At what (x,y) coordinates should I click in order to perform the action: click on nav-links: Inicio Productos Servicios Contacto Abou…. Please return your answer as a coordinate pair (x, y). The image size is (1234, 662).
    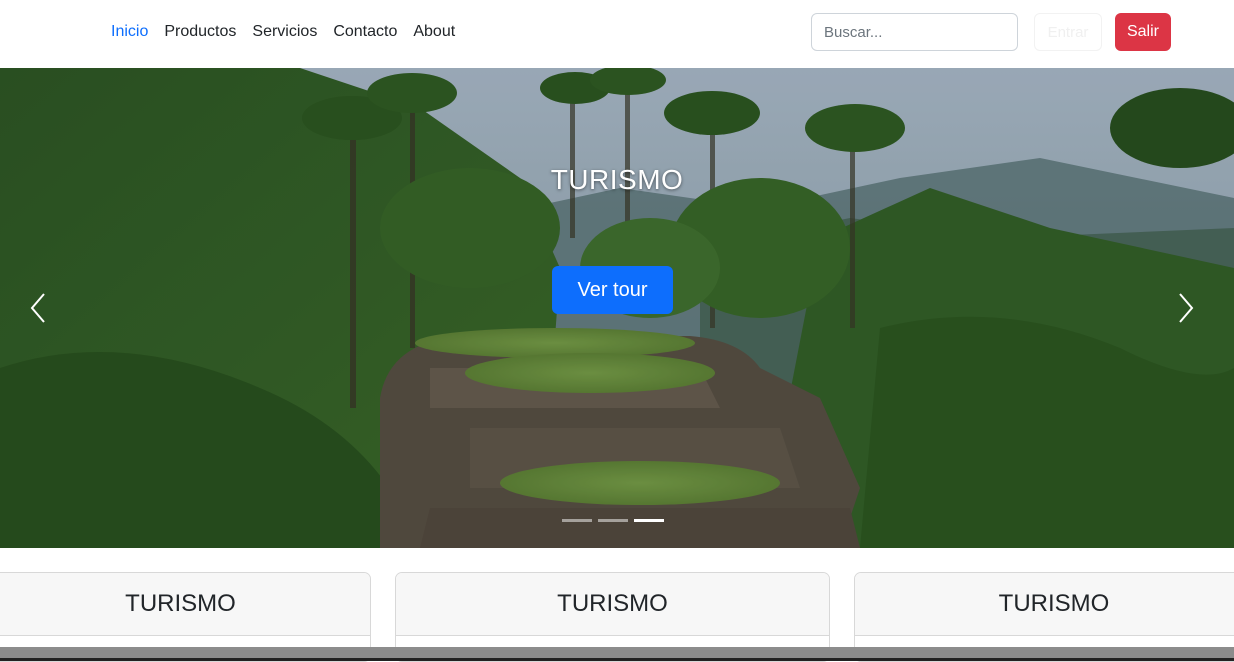
    Looking at the image, I should click on (291, 32).